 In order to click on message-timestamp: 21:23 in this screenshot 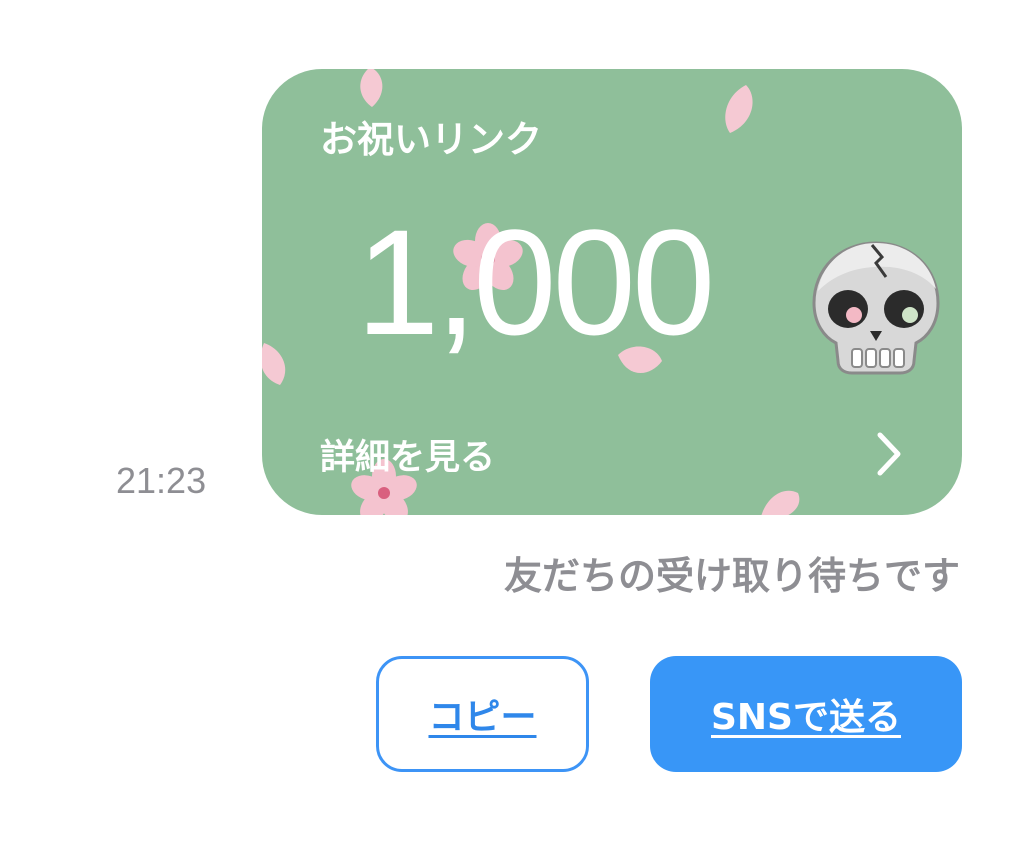, I will do `click(161, 480)`.